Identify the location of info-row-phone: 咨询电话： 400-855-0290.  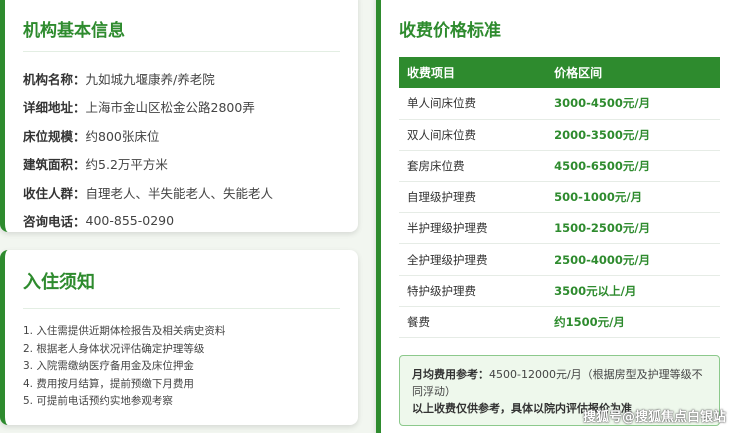
(181, 221).